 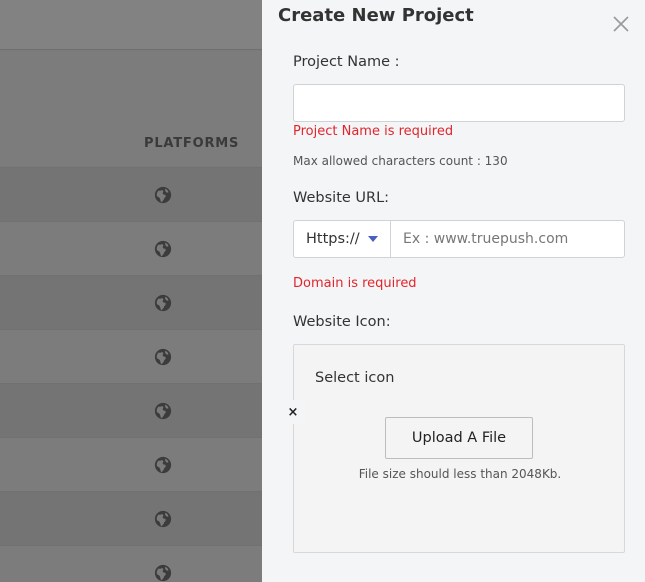 I want to click on project-name-label: Project Name :, so click(x=346, y=62).